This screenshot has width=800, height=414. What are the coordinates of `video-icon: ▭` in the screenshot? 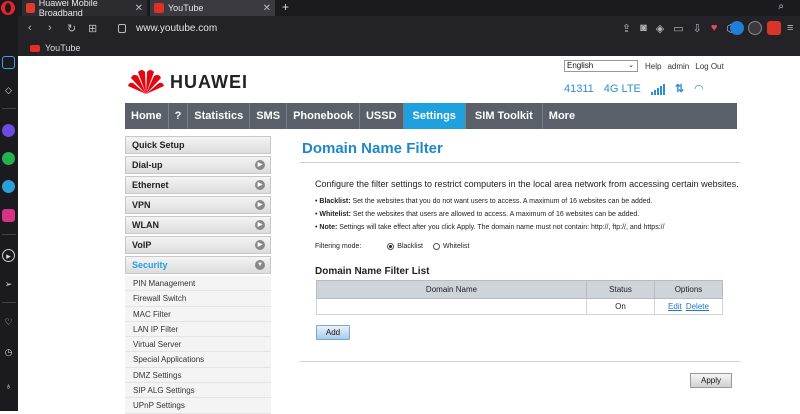 It's located at (678, 28).